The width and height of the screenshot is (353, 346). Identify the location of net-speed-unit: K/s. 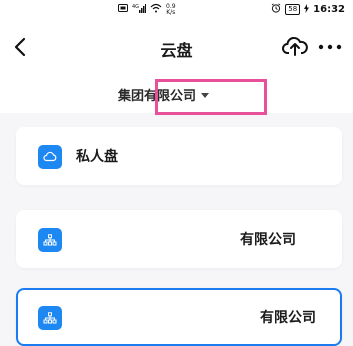
(171, 12).